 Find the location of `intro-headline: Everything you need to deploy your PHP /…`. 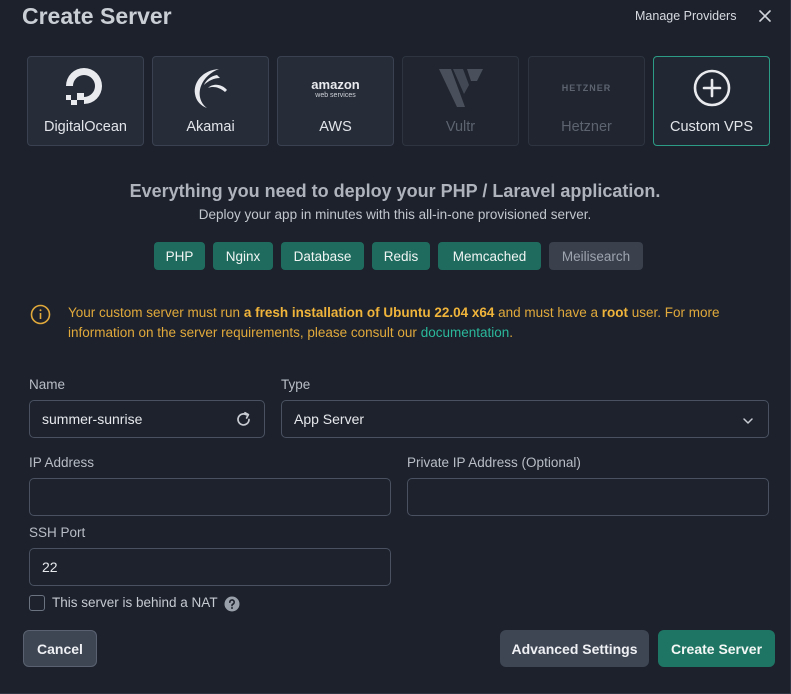

intro-headline: Everything you need to deploy your PHP /… is located at coordinates (395, 191).